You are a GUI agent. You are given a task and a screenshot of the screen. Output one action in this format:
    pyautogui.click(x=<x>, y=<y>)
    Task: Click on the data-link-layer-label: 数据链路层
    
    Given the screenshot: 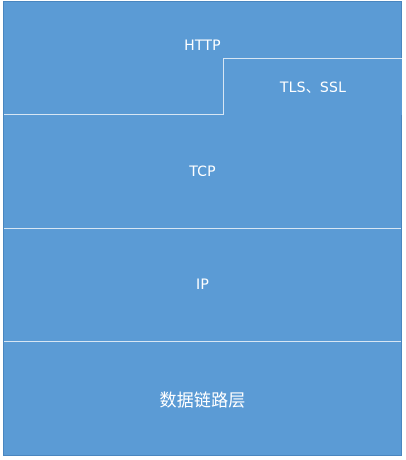 What is the action you would take?
    pyautogui.click(x=202, y=401)
    